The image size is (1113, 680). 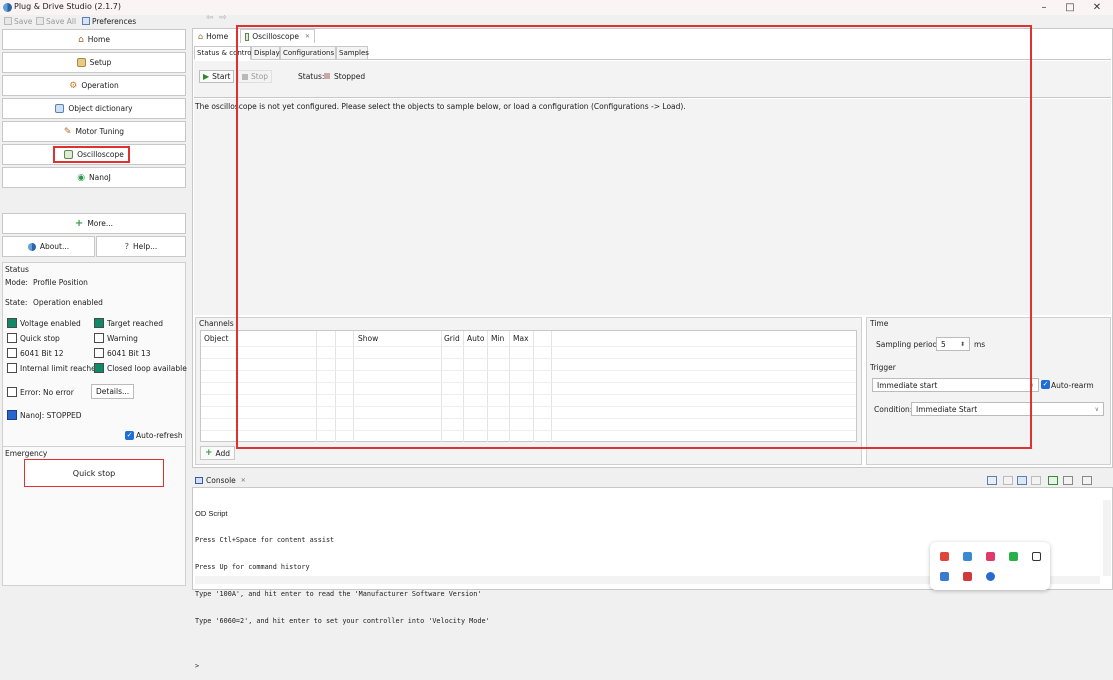 I want to click on condition-select: Immediate Start ∨, so click(x=1007, y=409).